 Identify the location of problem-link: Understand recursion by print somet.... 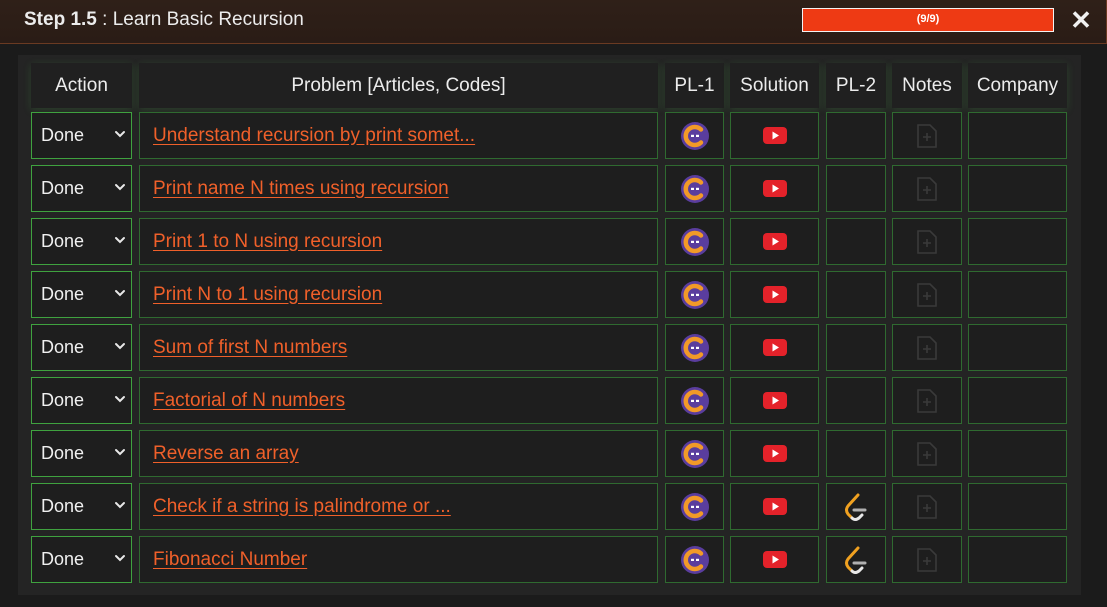
(314, 136).